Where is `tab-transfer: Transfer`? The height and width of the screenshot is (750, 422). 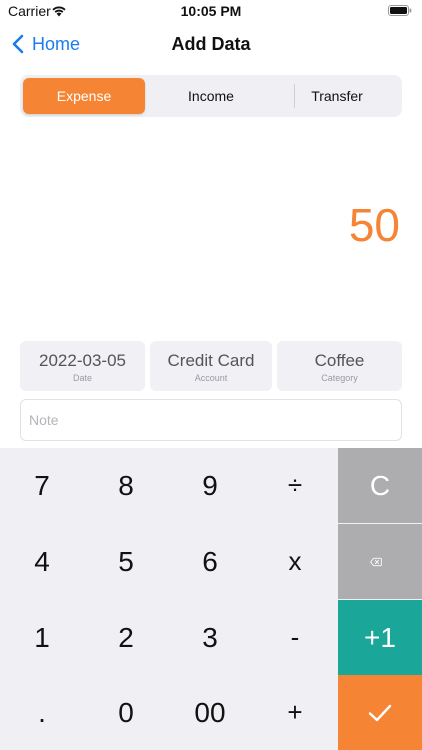
tab-transfer: Transfer is located at coordinates (337, 96).